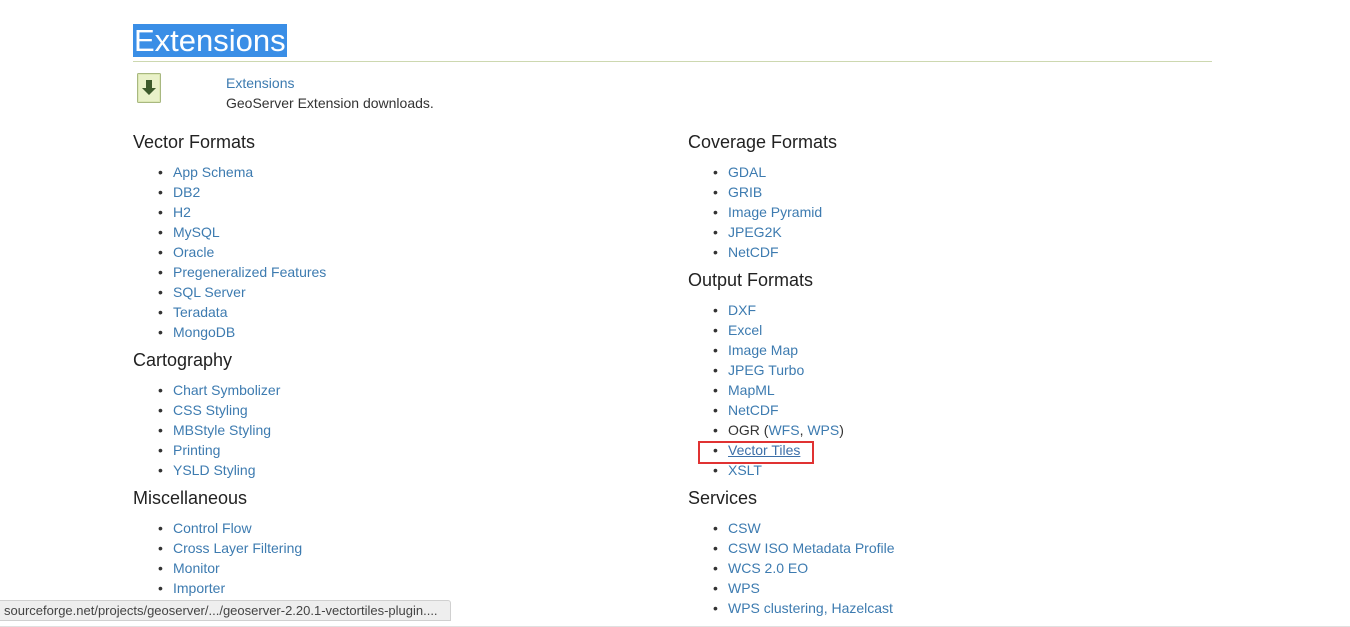  I want to click on list-item: WPS clustering, Hazelcast, so click(948, 608).